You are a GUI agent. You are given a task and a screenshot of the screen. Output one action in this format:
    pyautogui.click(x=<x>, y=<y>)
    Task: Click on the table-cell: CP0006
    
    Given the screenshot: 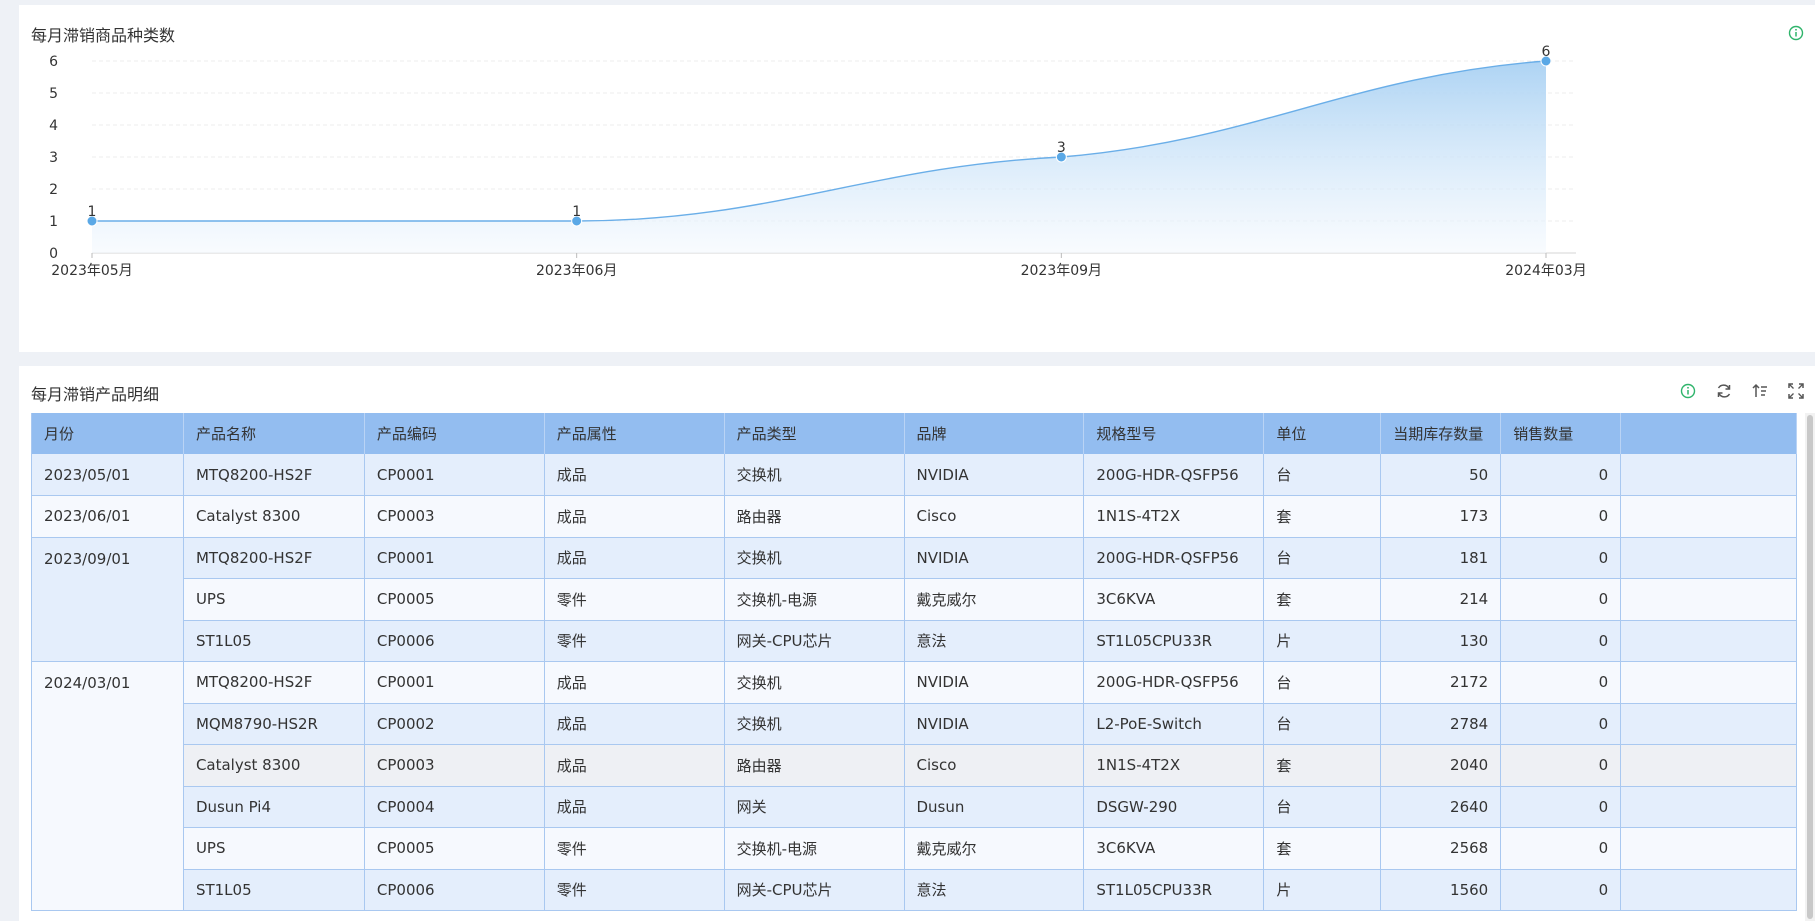 What is the action you would take?
    pyautogui.click(x=454, y=641)
    